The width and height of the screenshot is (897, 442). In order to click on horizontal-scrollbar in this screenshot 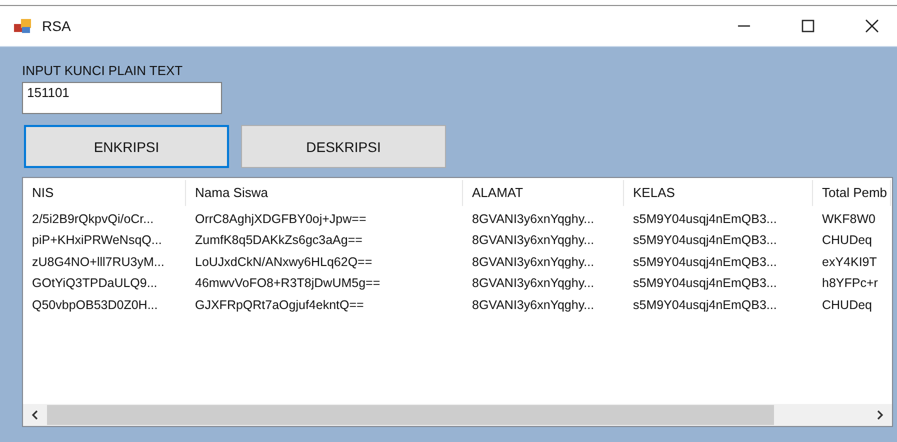, I will do `click(457, 415)`.